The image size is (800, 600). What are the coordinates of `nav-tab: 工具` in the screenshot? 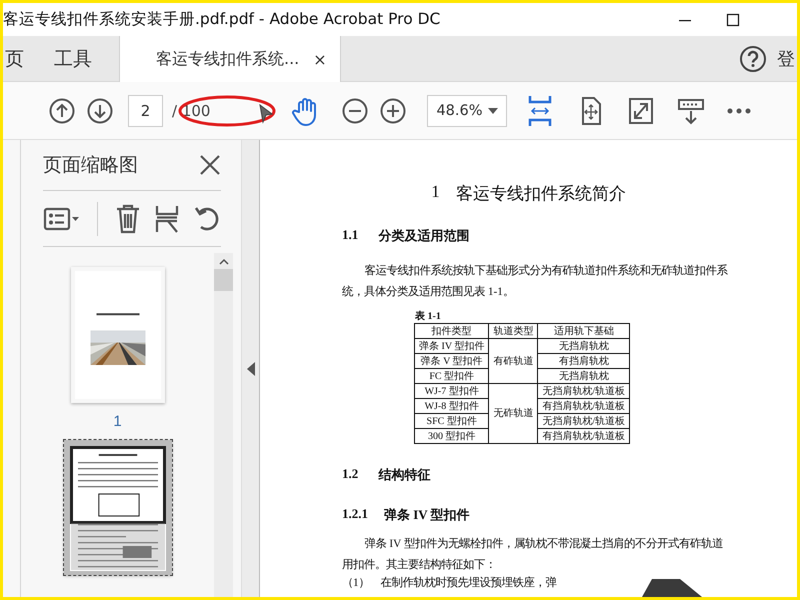 It's located at (73, 58).